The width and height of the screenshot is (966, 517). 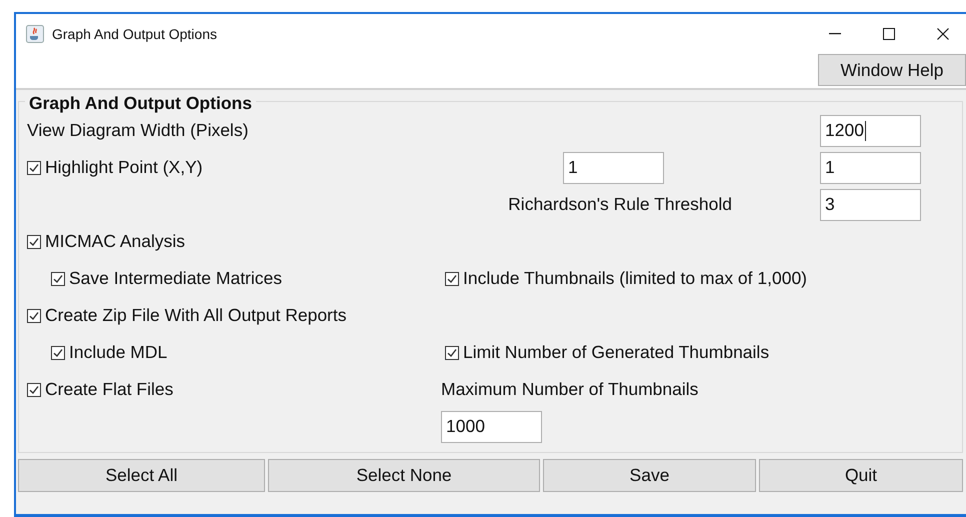 I want to click on field-label: Maximum Number of Thumbnails, so click(x=570, y=389).